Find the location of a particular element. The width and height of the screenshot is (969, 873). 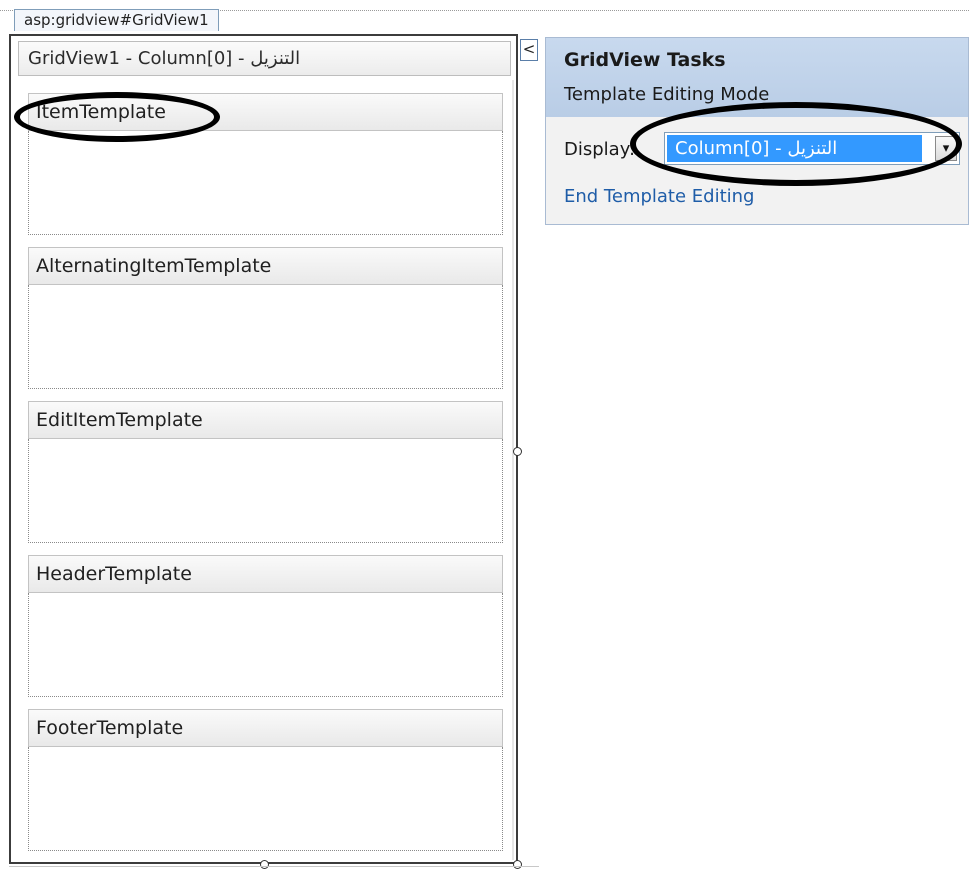

end-template-editing-link: End Template Editing is located at coordinates (659, 196).